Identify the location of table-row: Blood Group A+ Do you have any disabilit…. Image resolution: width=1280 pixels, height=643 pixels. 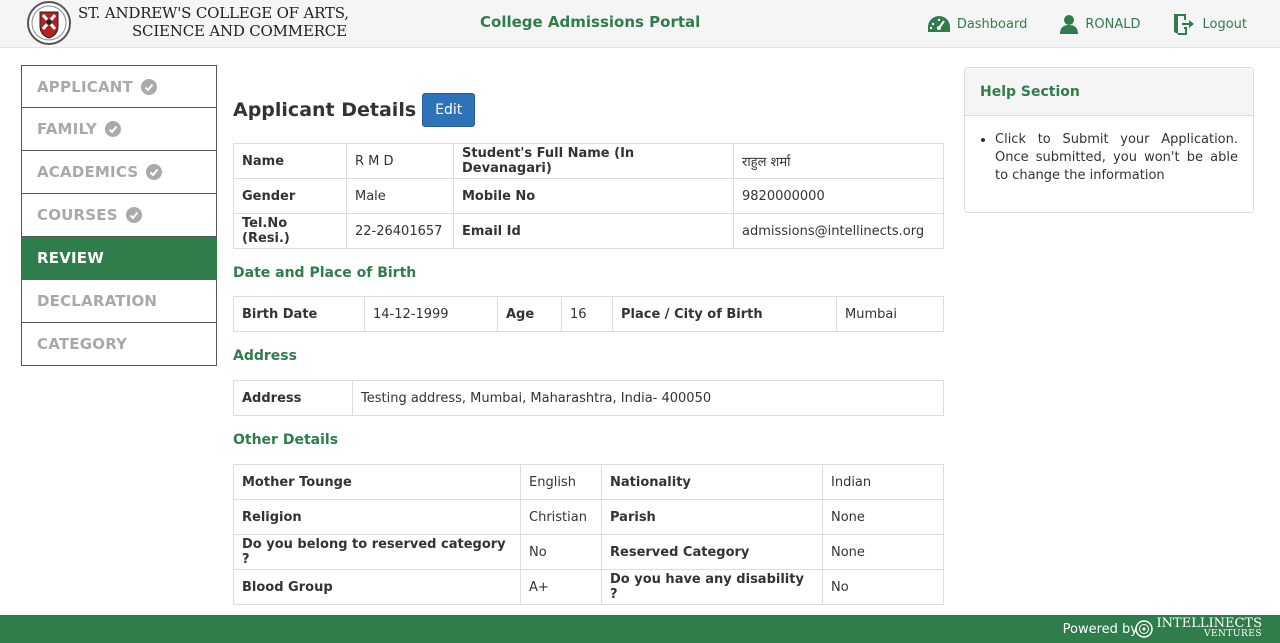
(588, 587).